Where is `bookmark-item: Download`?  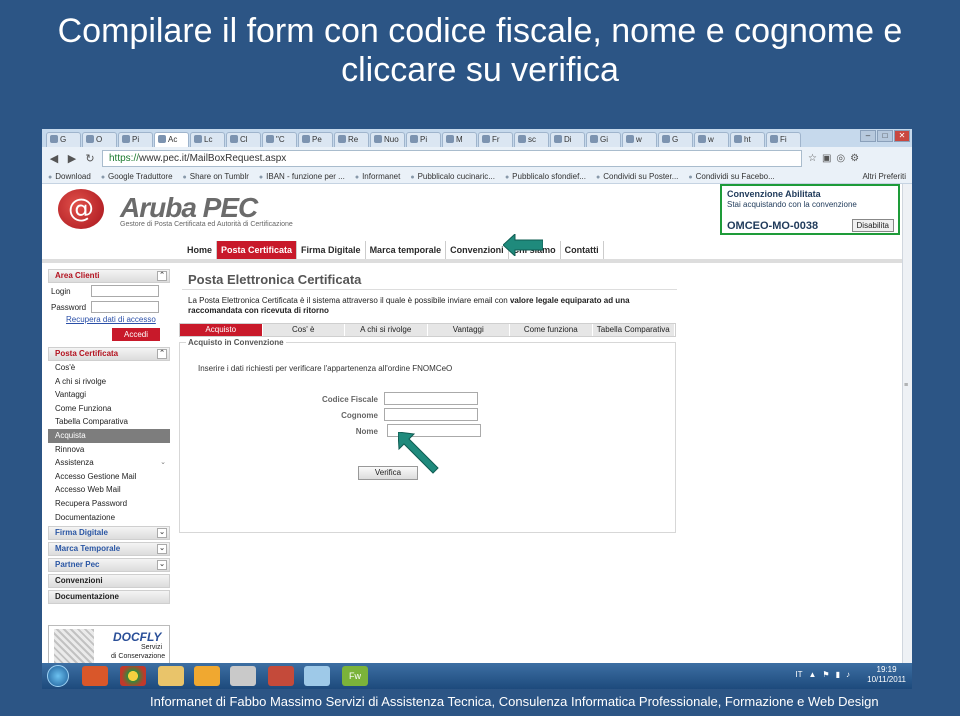
bookmark-item: Download is located at coordinates (69, 176).